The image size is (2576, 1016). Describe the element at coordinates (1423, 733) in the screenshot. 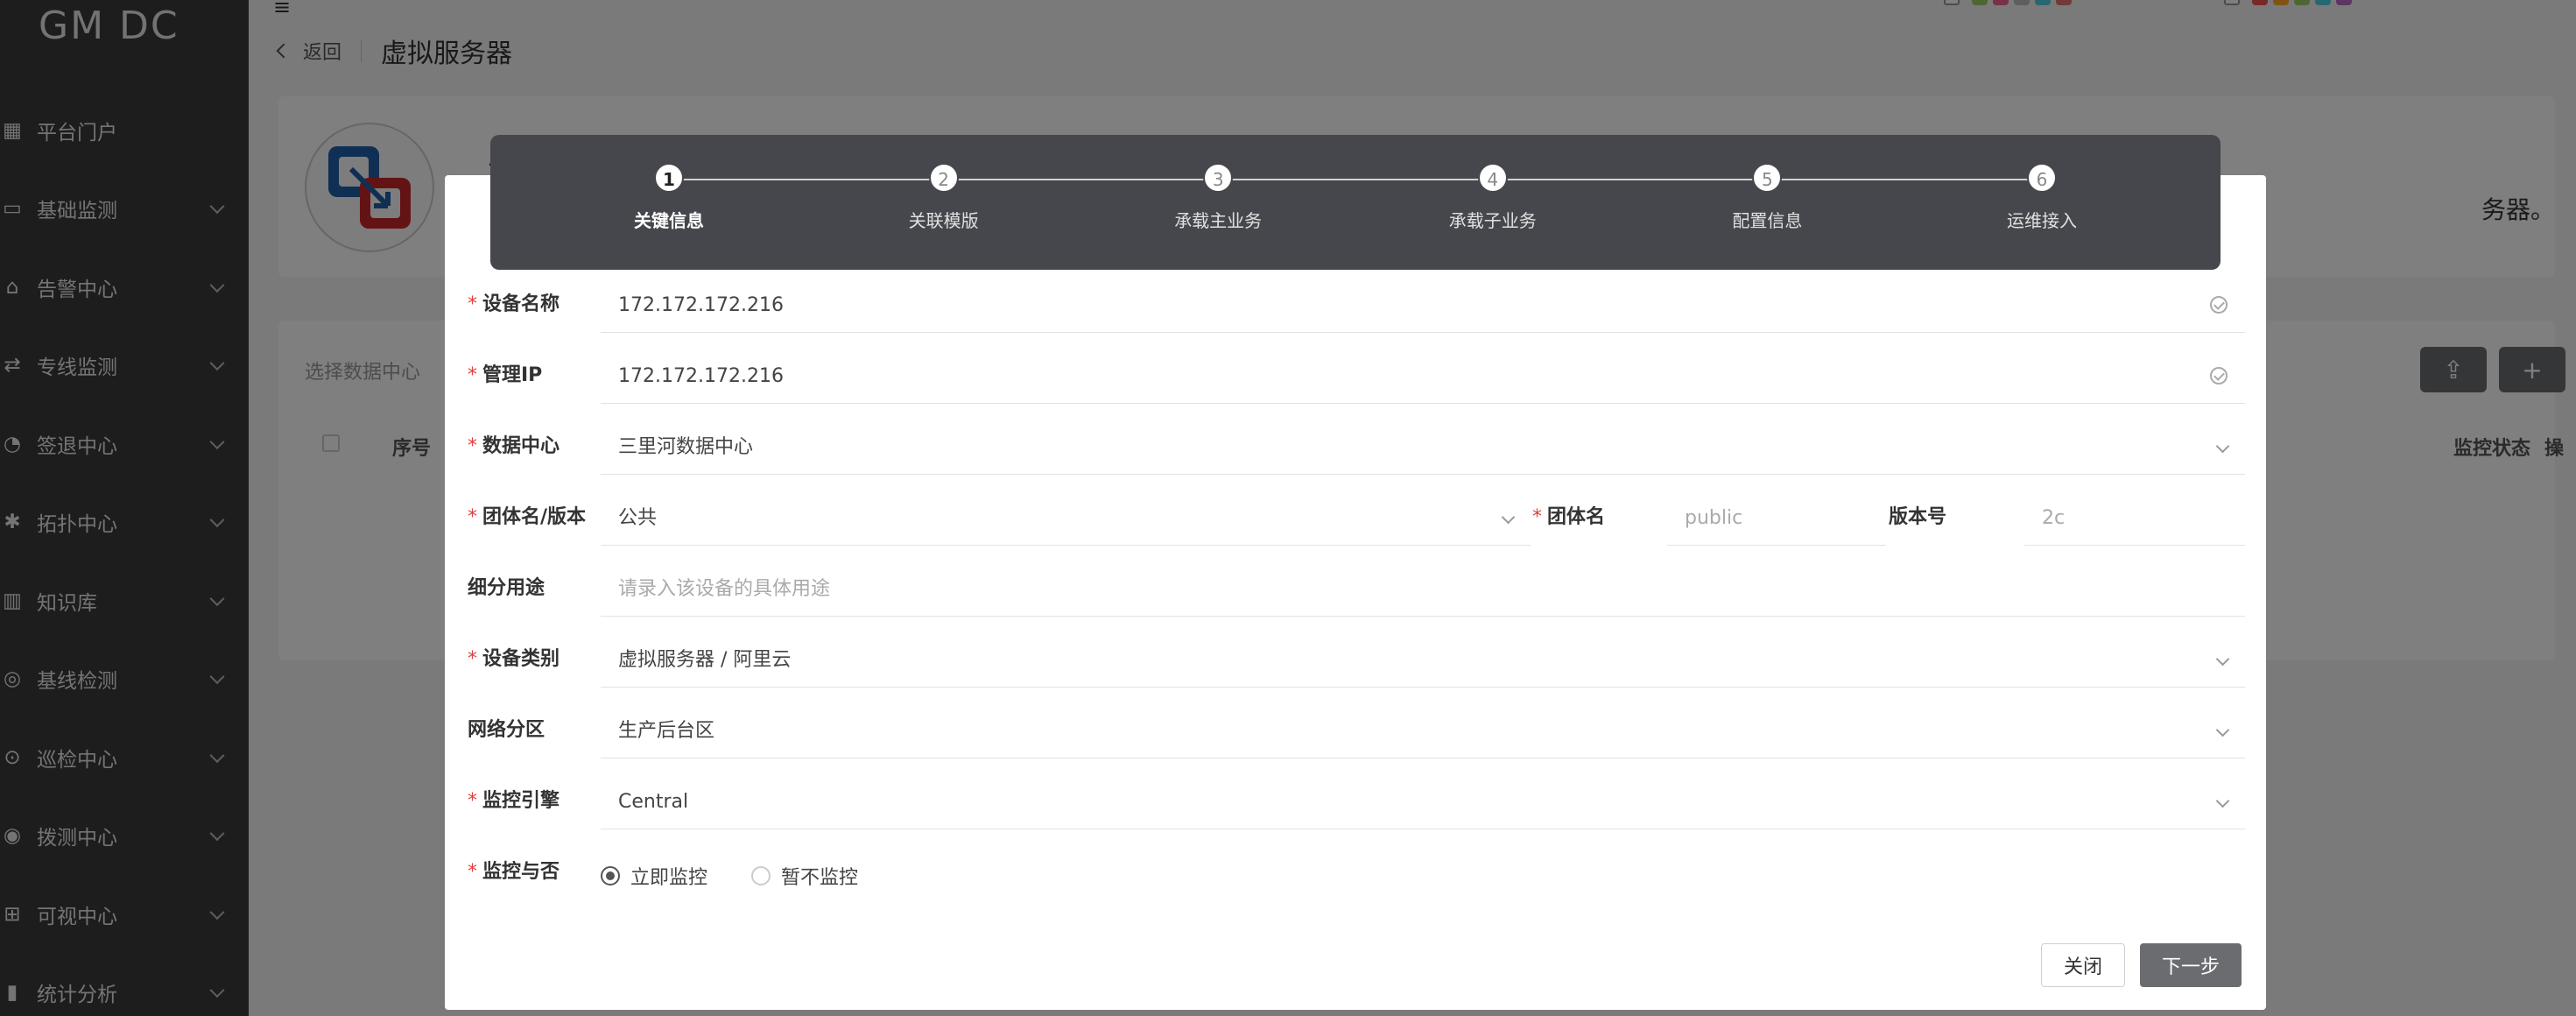

I see `zone-select: 生产后台区` at that location.